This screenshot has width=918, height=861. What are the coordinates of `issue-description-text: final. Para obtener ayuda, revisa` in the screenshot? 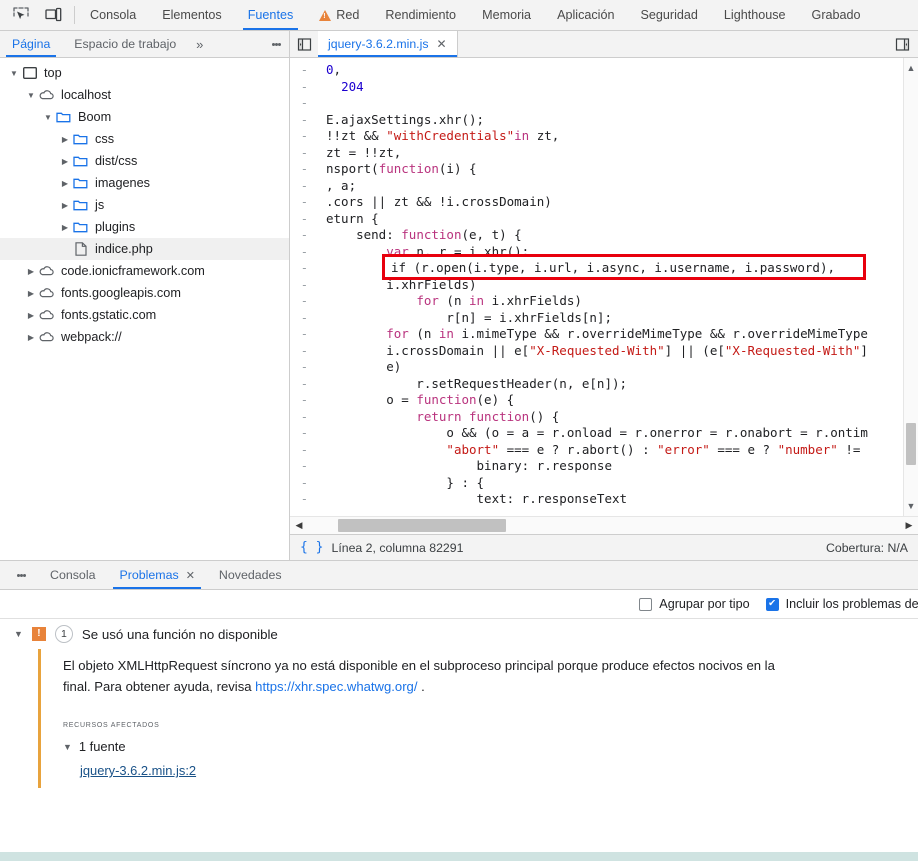 It's located at (157, 686).